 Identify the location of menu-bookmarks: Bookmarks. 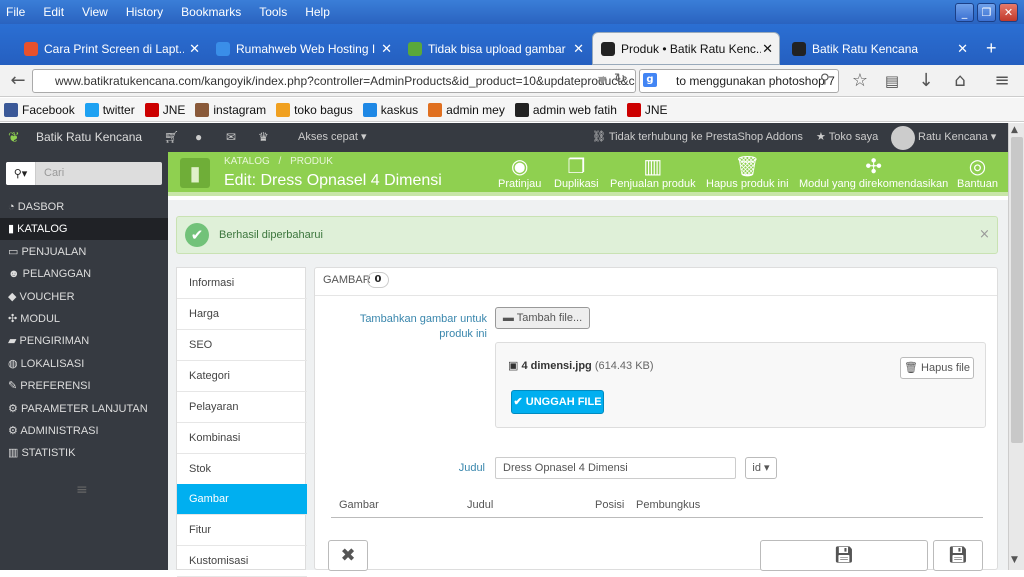
(211, 12).